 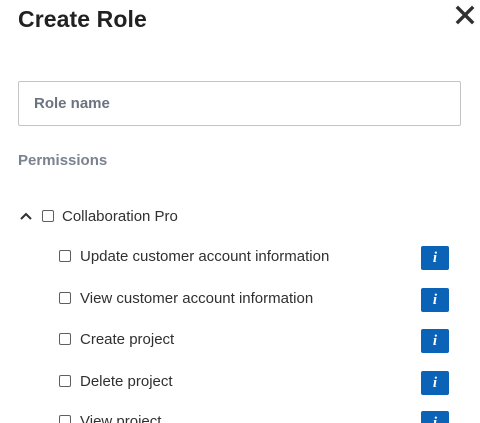 I want to click on permission-label: View project, so click(x=121, y=417).